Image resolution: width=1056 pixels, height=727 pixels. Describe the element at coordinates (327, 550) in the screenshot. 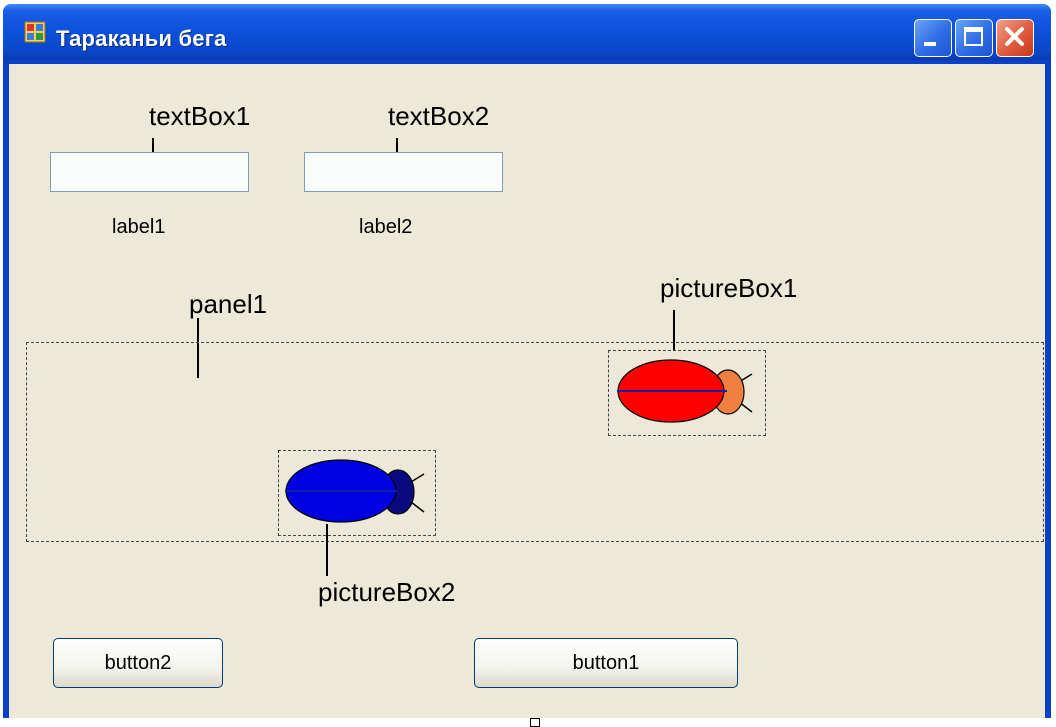

I see `leader-line-picturebox2` at that location.